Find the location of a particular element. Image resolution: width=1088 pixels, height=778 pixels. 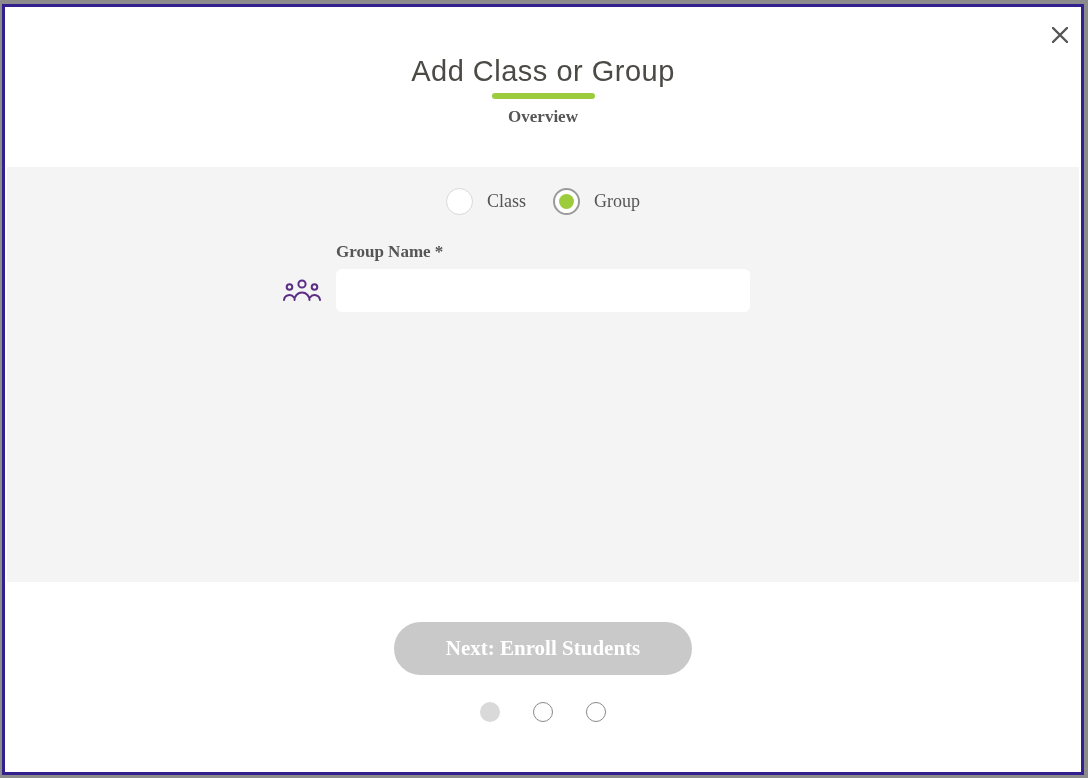

radio-label: Class is located at coordinates (506, 201).